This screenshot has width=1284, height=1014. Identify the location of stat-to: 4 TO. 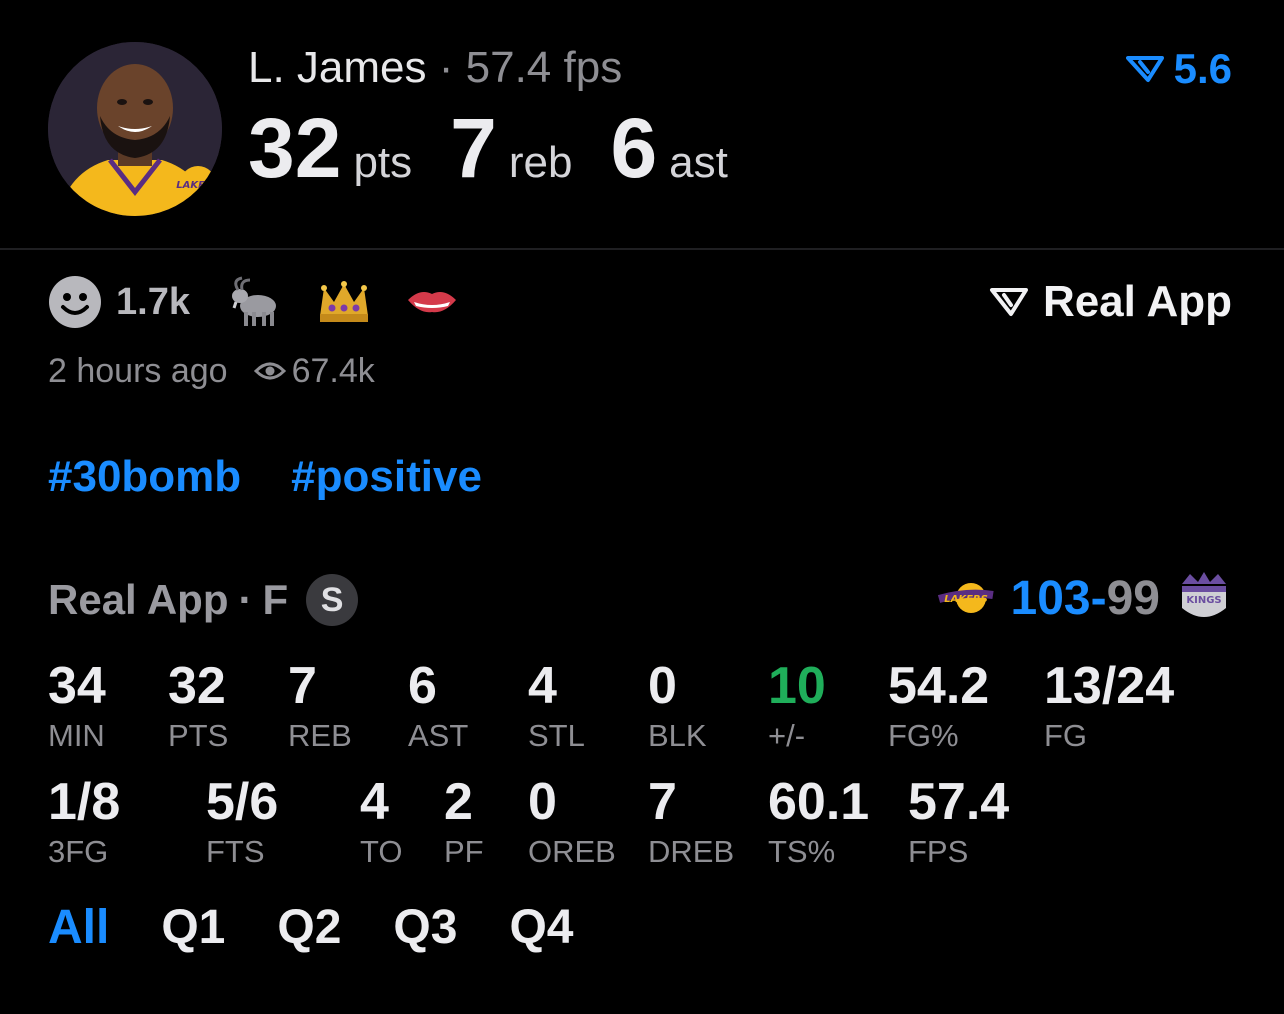
(381, 821).